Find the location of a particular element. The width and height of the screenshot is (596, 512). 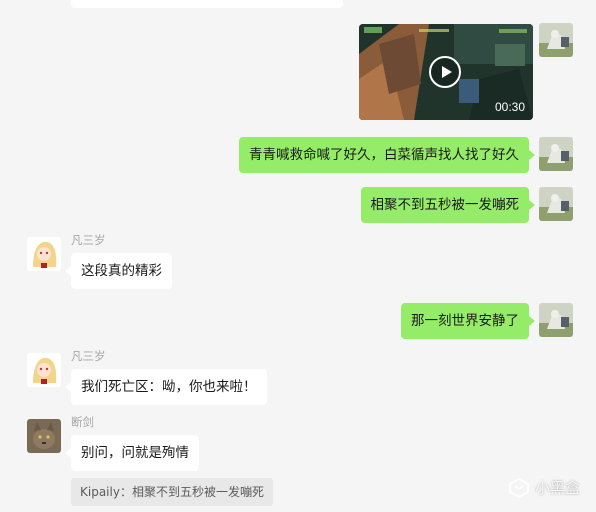

message-text: 我们死亡区：呦，你也来啦！ is located at coordinates (169, 387).